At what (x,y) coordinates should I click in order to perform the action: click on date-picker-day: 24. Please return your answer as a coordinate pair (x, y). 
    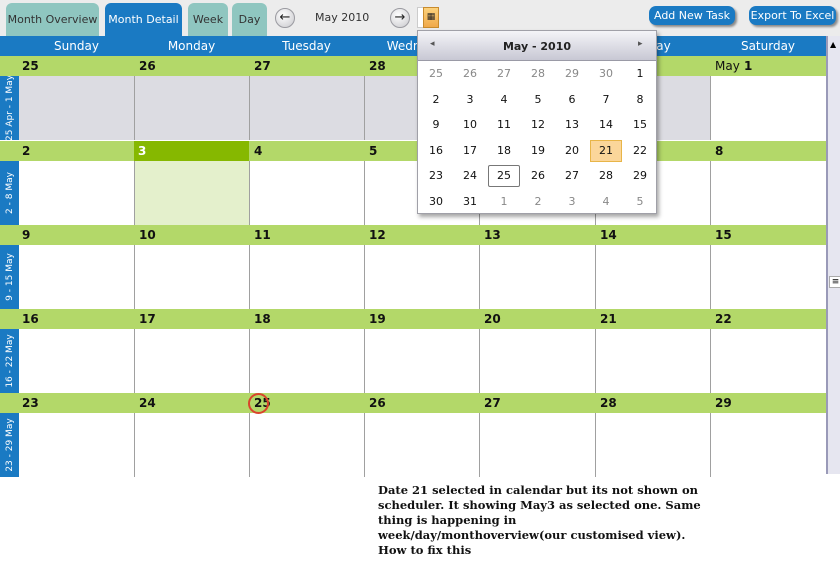
    Looking at the image, I should click on (470, 176).